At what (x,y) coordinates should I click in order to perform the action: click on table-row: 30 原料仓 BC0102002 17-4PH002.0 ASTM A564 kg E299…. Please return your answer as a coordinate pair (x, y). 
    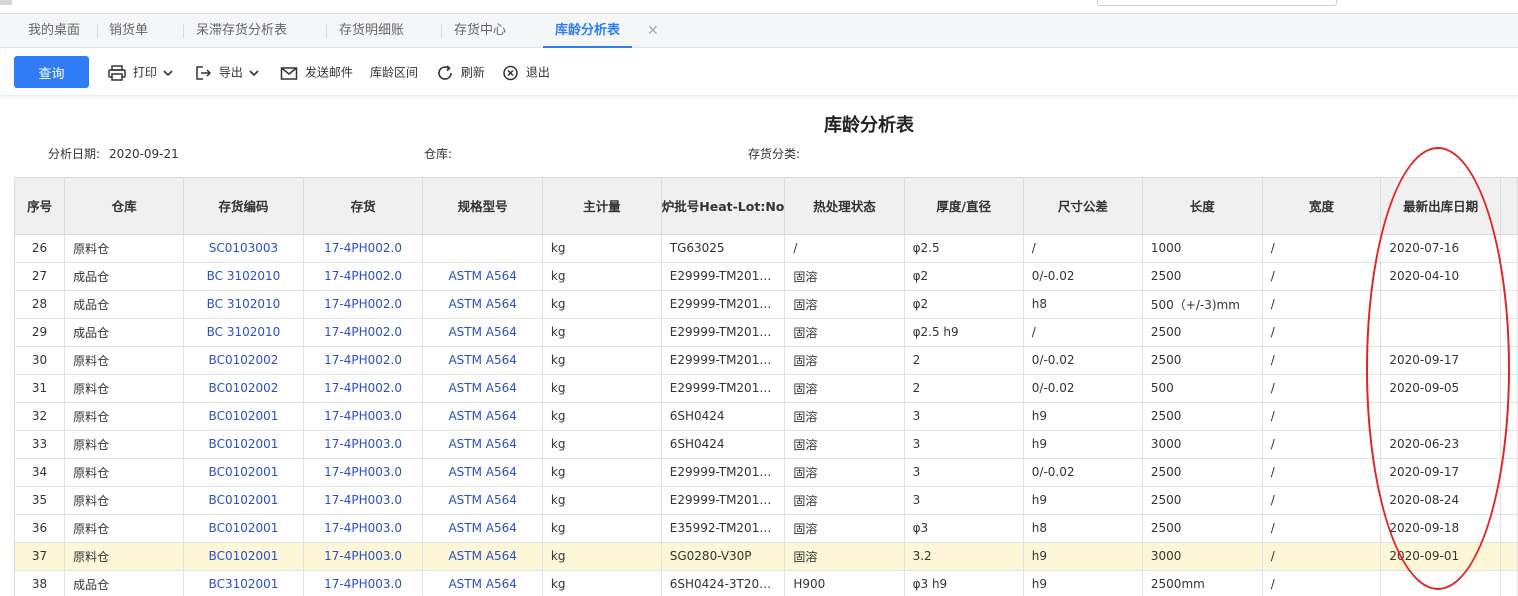
    Looking at the image, I should click on (766, 360).